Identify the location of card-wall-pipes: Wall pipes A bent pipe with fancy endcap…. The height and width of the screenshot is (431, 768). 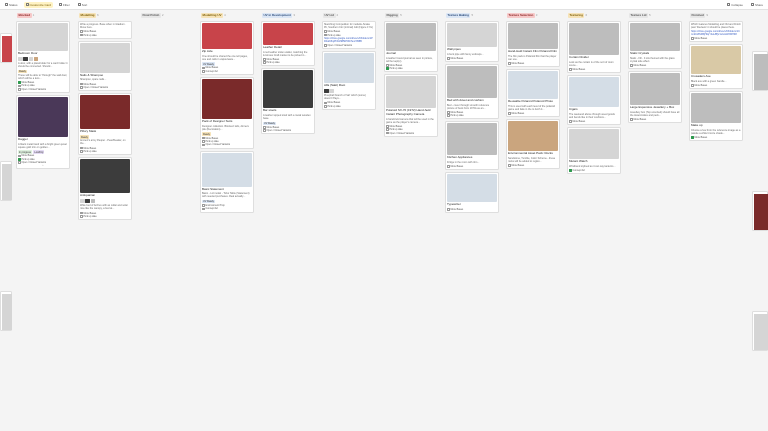
(472, 41).